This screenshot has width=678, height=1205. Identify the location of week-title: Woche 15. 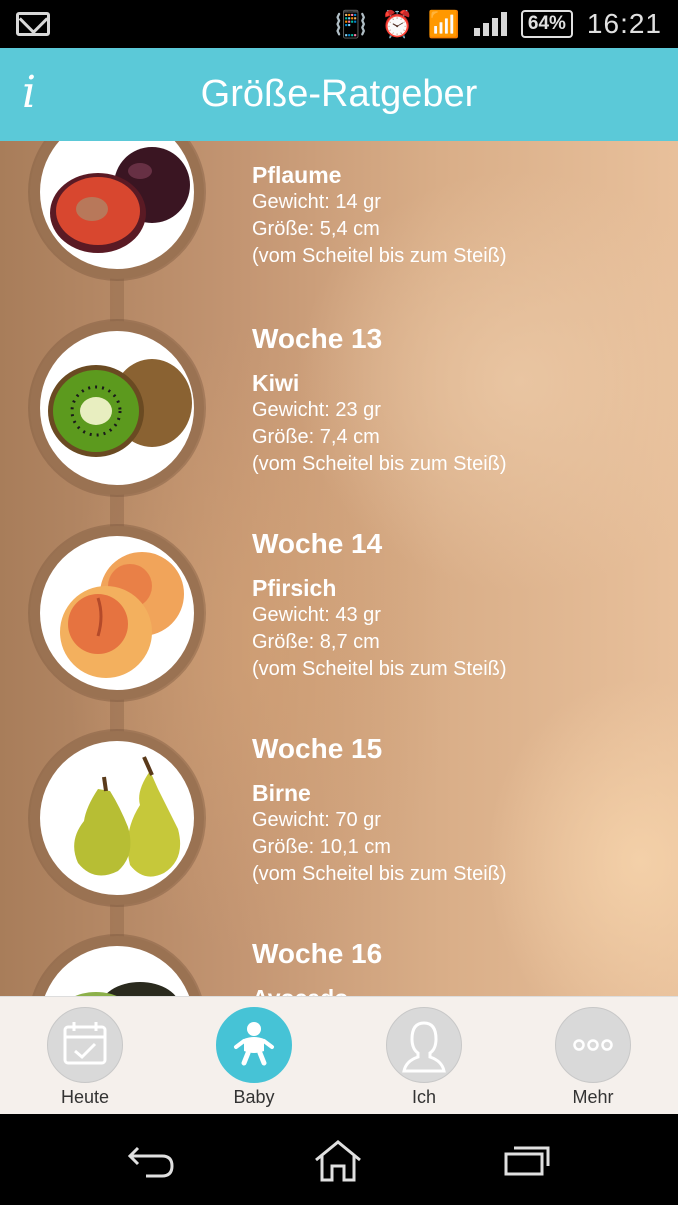
(317, 748).